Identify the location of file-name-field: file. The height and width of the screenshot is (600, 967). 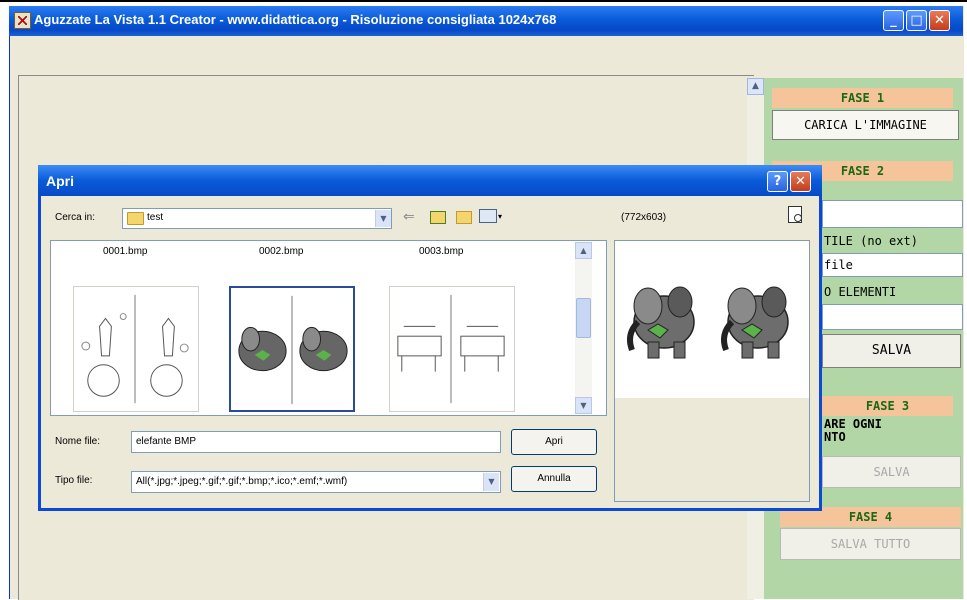
(892, 265).